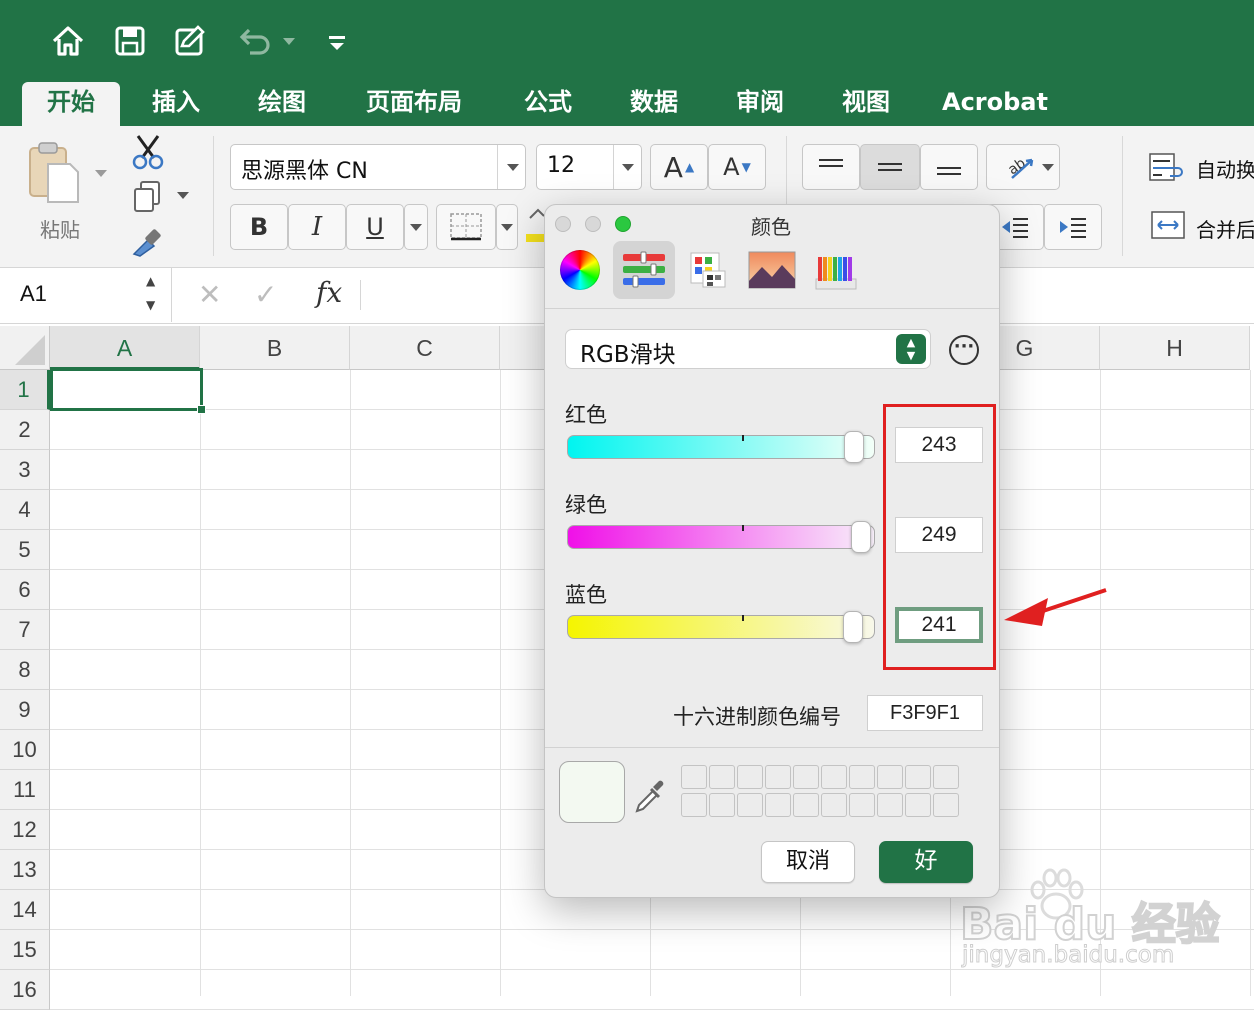 Image resolution: width=1254 pixels, height=1010 pixels. I want to click on cancel-entry-icon: ✕, so click(209, 294).